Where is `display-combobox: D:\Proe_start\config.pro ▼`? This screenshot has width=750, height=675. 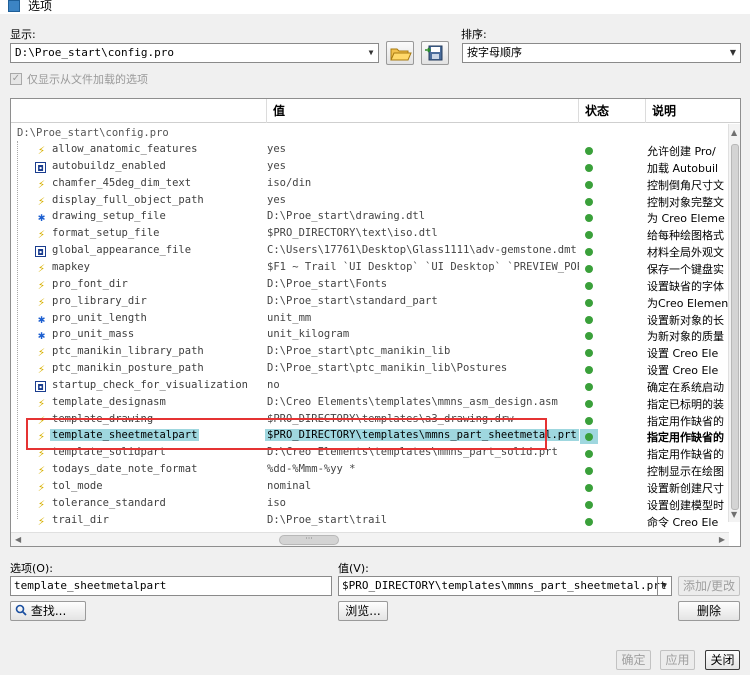 display-combobox: D:\Proe_start\config.pro ▼ is located at coordinates (194, 53).